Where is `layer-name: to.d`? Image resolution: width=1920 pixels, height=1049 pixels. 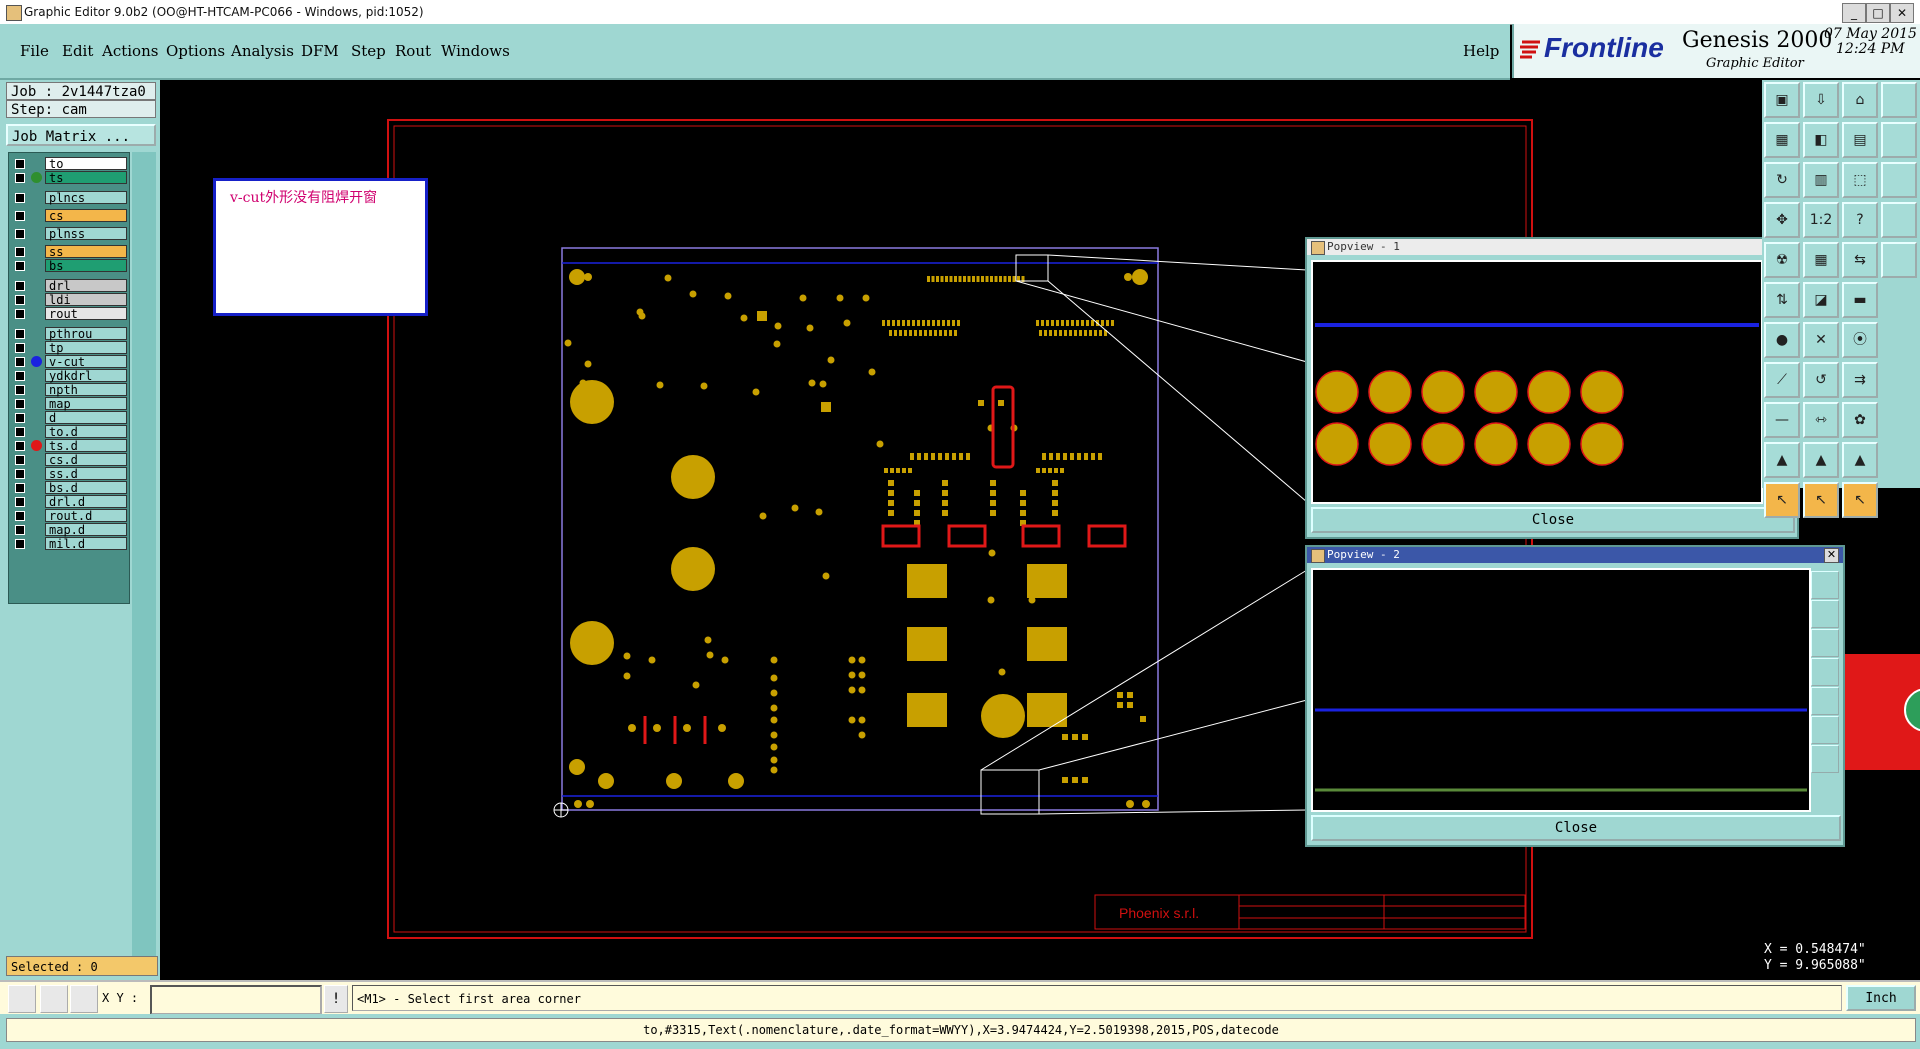 layer-name: to.d is located at coordinates (86, 432).